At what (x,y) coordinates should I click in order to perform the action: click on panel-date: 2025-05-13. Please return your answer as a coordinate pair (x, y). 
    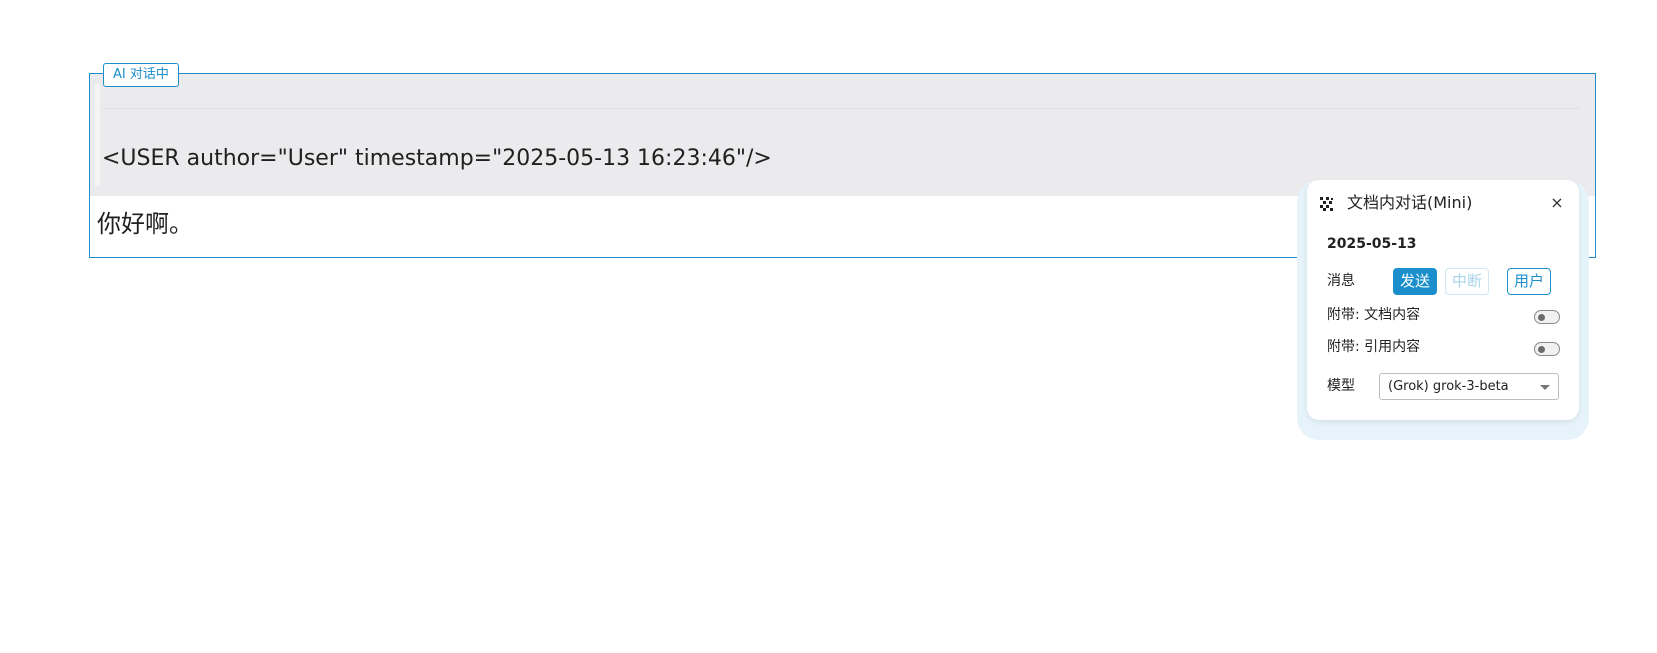
    Looking at the image, I should click on (1372, 244).